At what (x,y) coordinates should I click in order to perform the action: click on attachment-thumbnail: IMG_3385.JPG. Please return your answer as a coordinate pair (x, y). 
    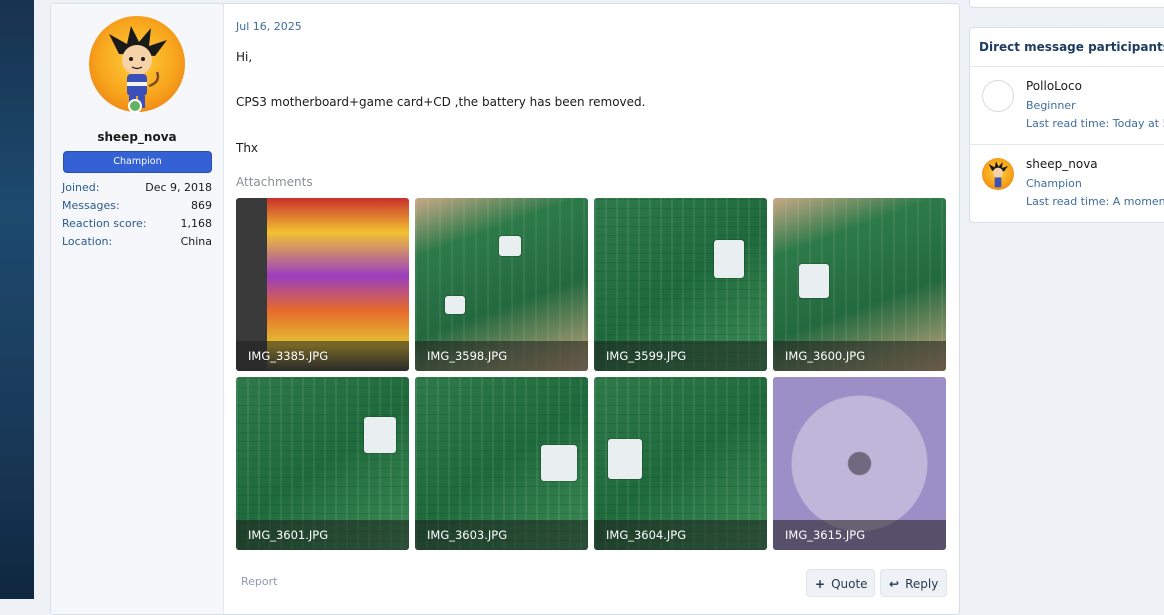
    Looking at the image, I should click on (322, 284).